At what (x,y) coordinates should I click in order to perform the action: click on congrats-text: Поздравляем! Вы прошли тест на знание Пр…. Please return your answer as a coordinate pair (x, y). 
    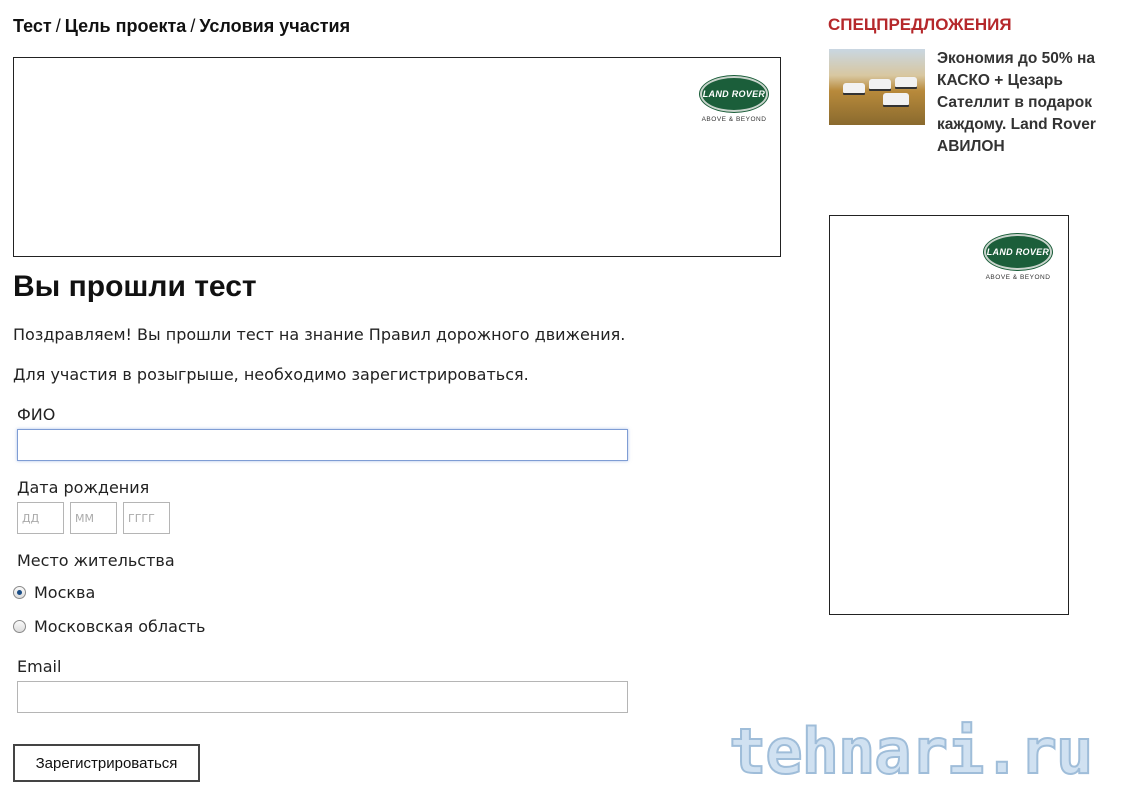
    Looking at the image, I should click on (319, 334).